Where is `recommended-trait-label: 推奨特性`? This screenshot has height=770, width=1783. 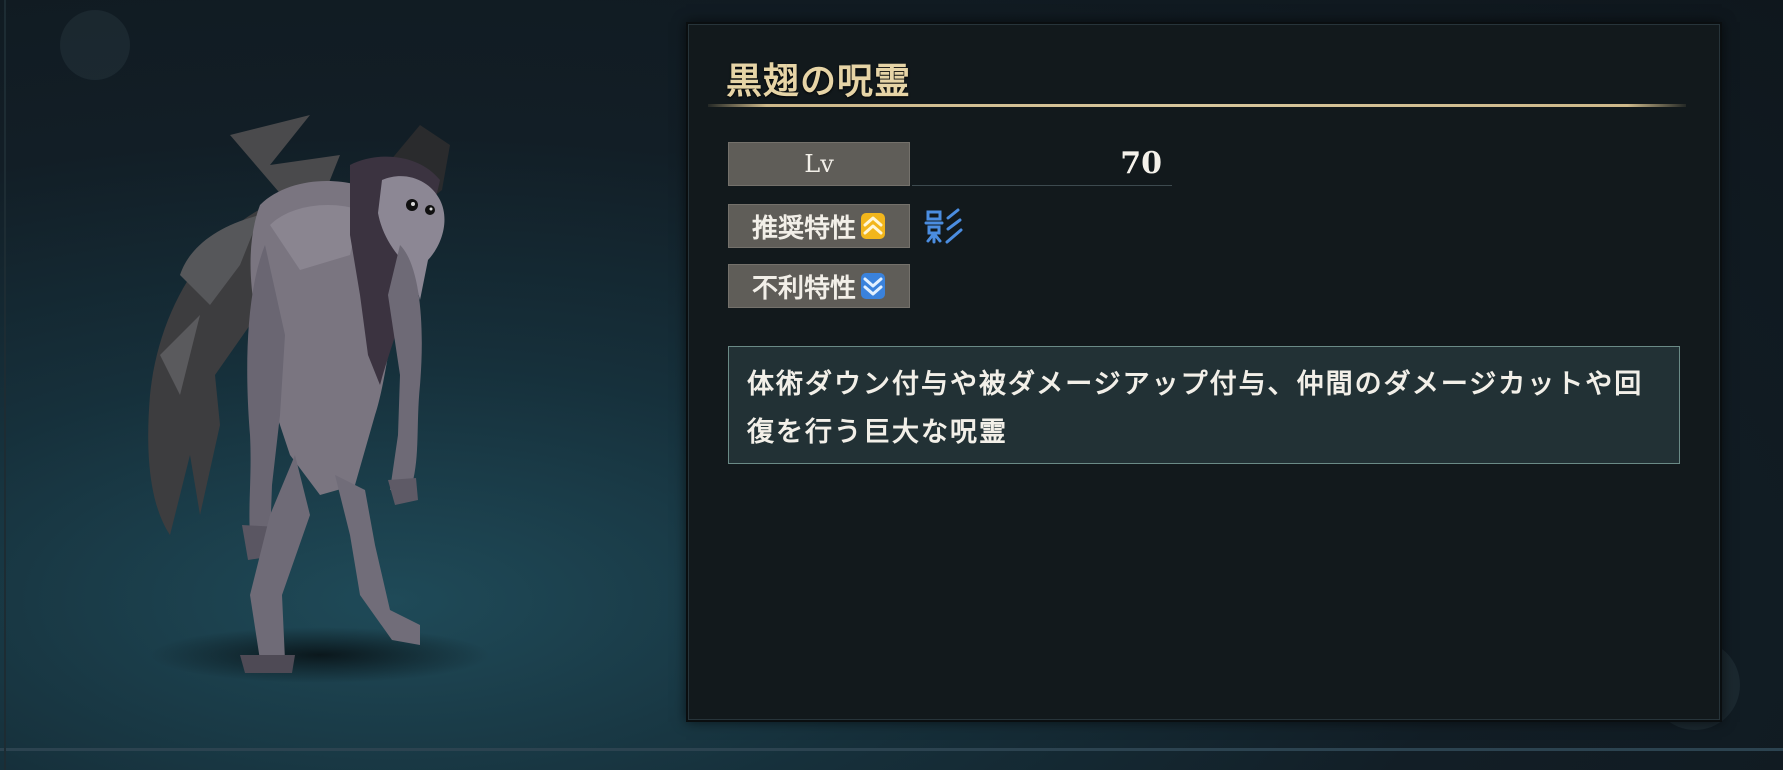
recommended-trait-label: 推奨特性 is located at coordinates (819, 226).